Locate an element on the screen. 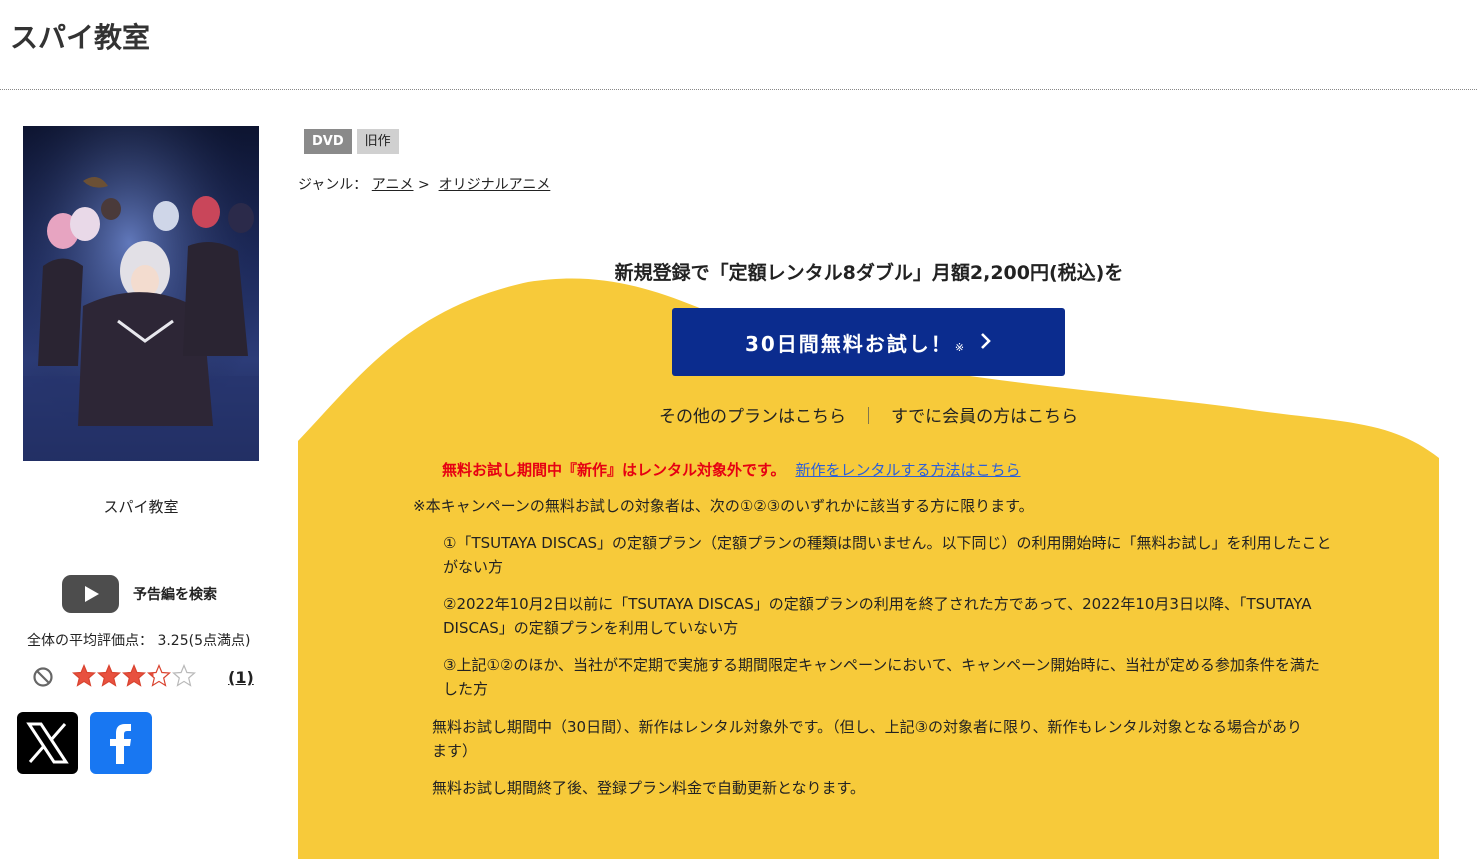 This screenshot has width=1477, height=859. prohibited-icon is located at coordinates (43, 679).